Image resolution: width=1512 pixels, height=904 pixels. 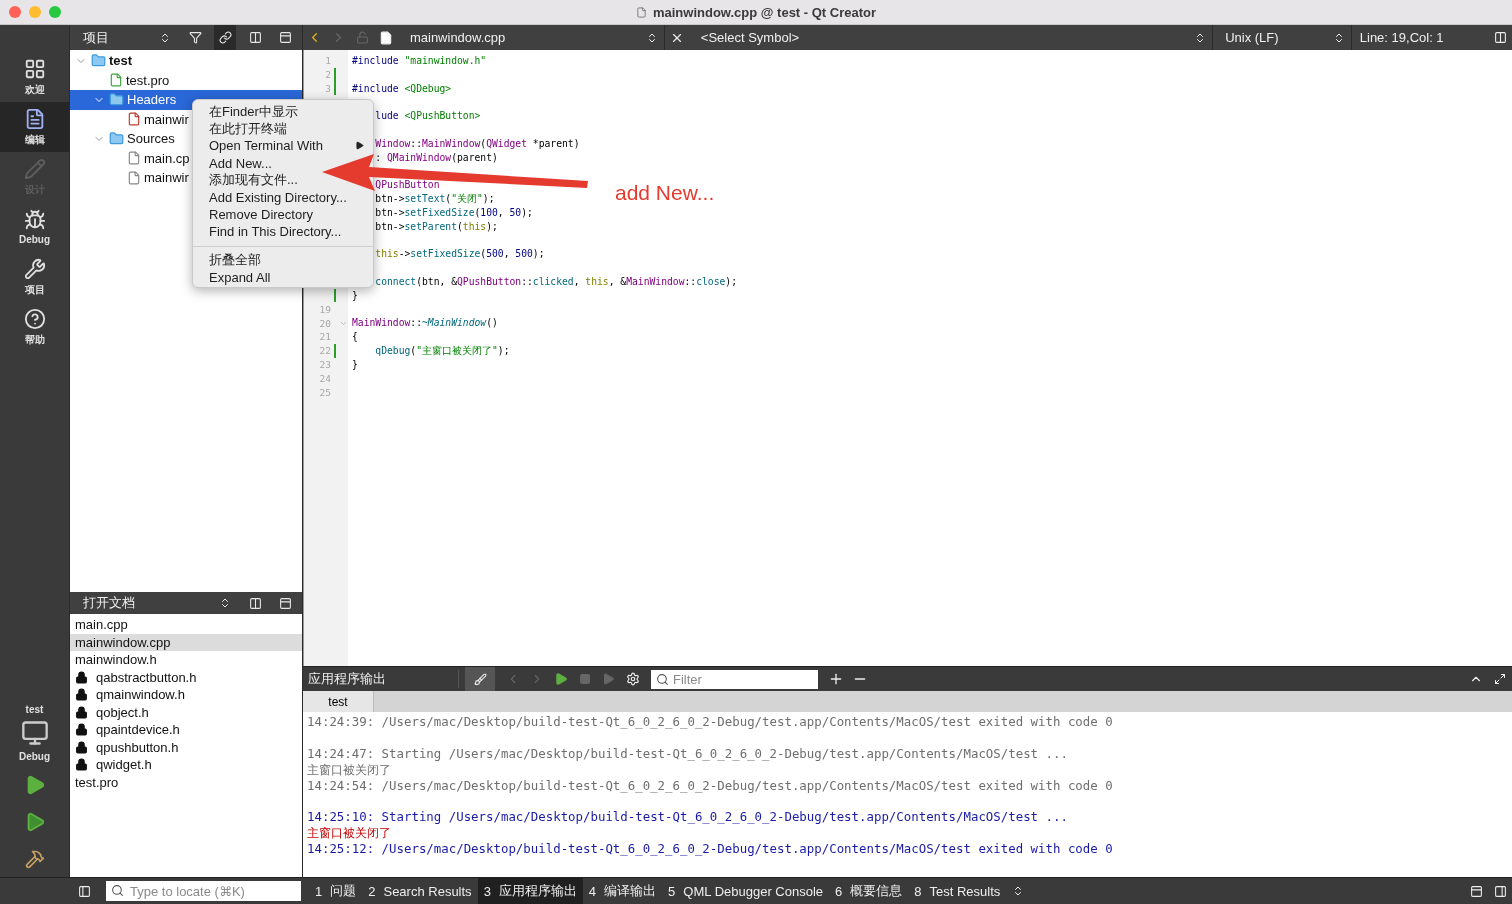 What do you see at coordinates (381, 679) in the screenshot?
I see `pane-title: 应用程序输出` at bounding box center [381, 679].